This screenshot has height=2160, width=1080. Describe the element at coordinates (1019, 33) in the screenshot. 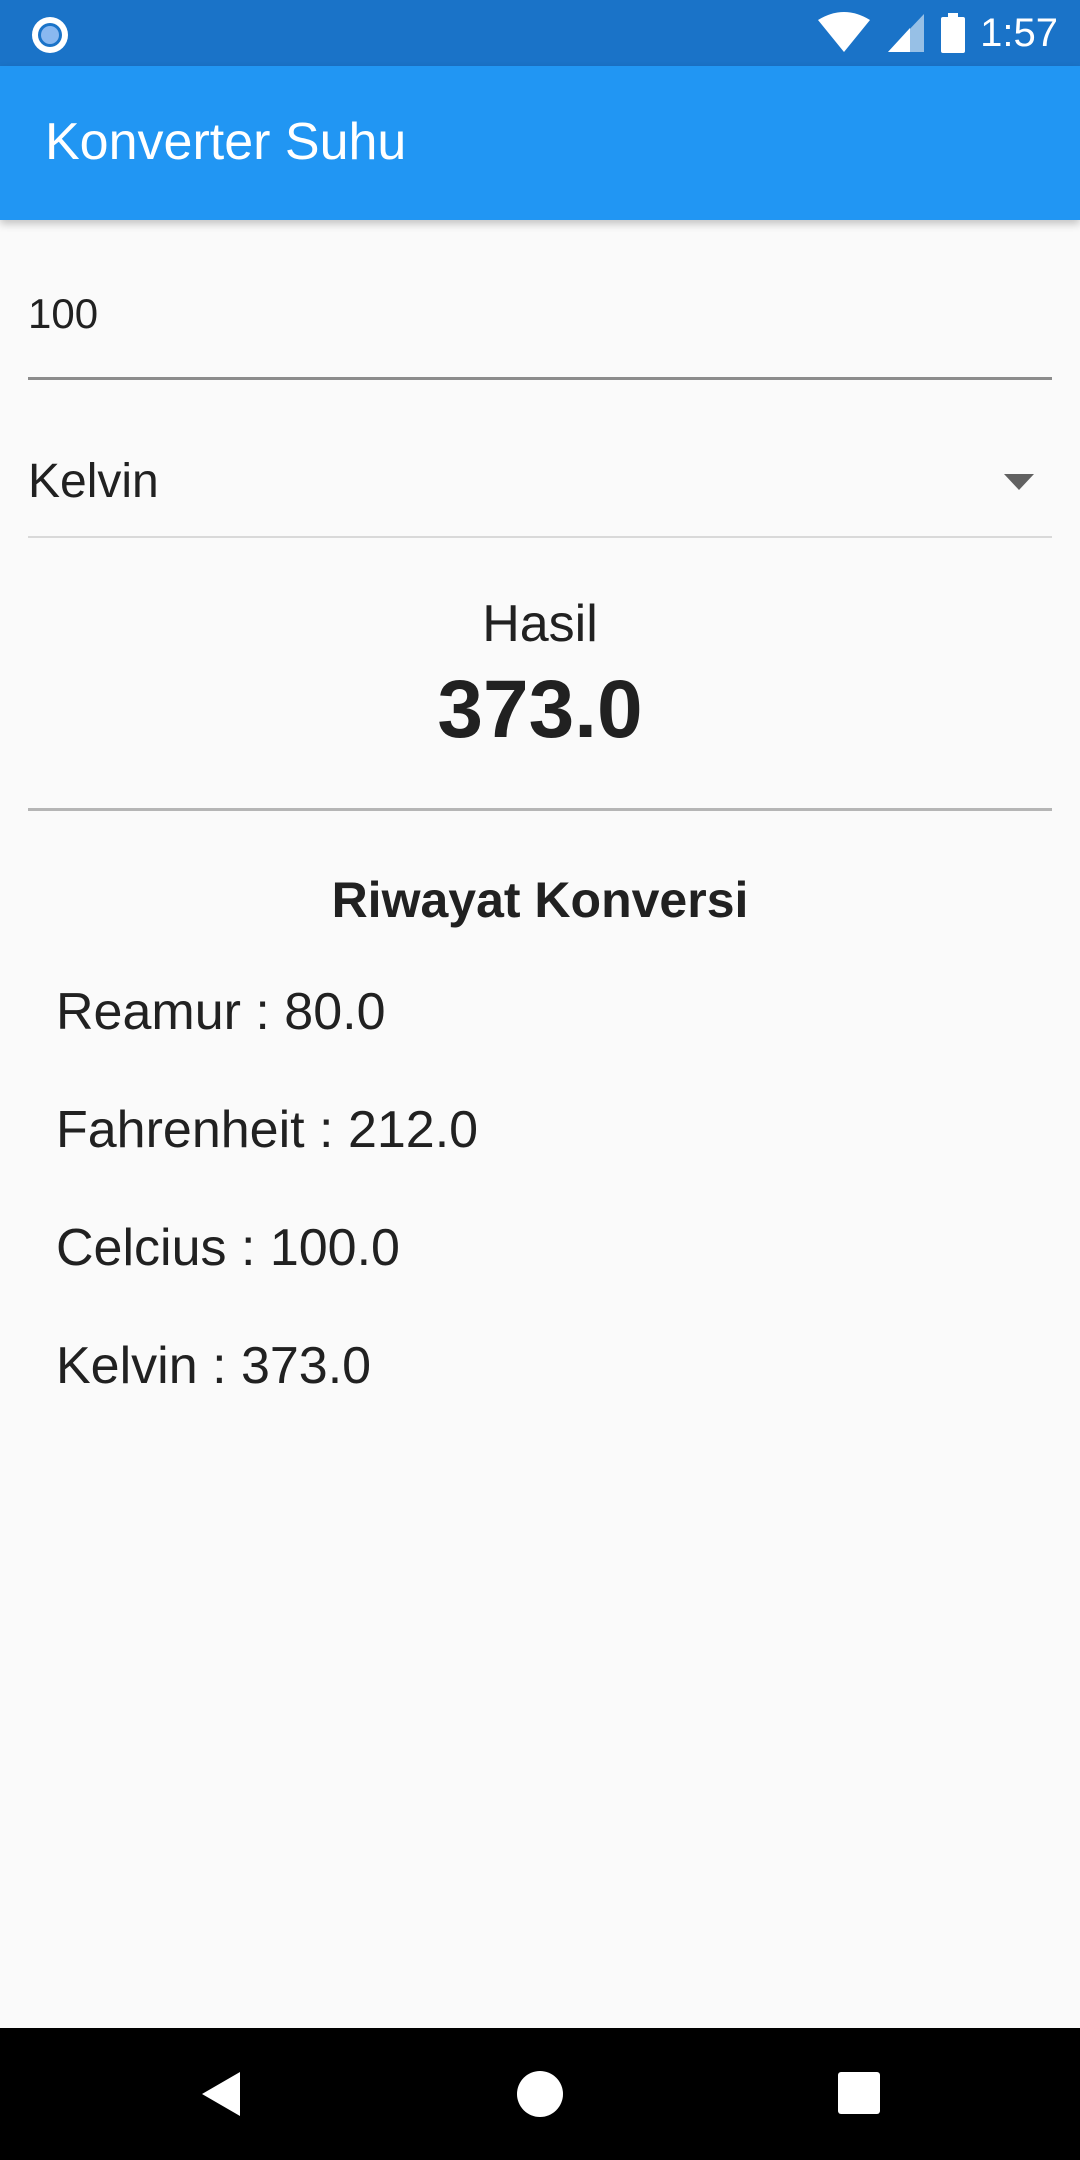

I see `status-time: 1:57` at that location.